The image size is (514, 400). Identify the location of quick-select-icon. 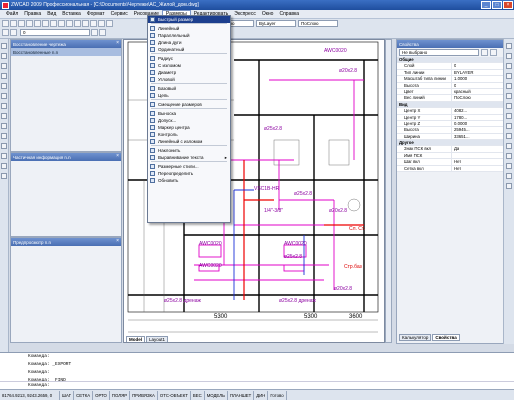
(484, 52).